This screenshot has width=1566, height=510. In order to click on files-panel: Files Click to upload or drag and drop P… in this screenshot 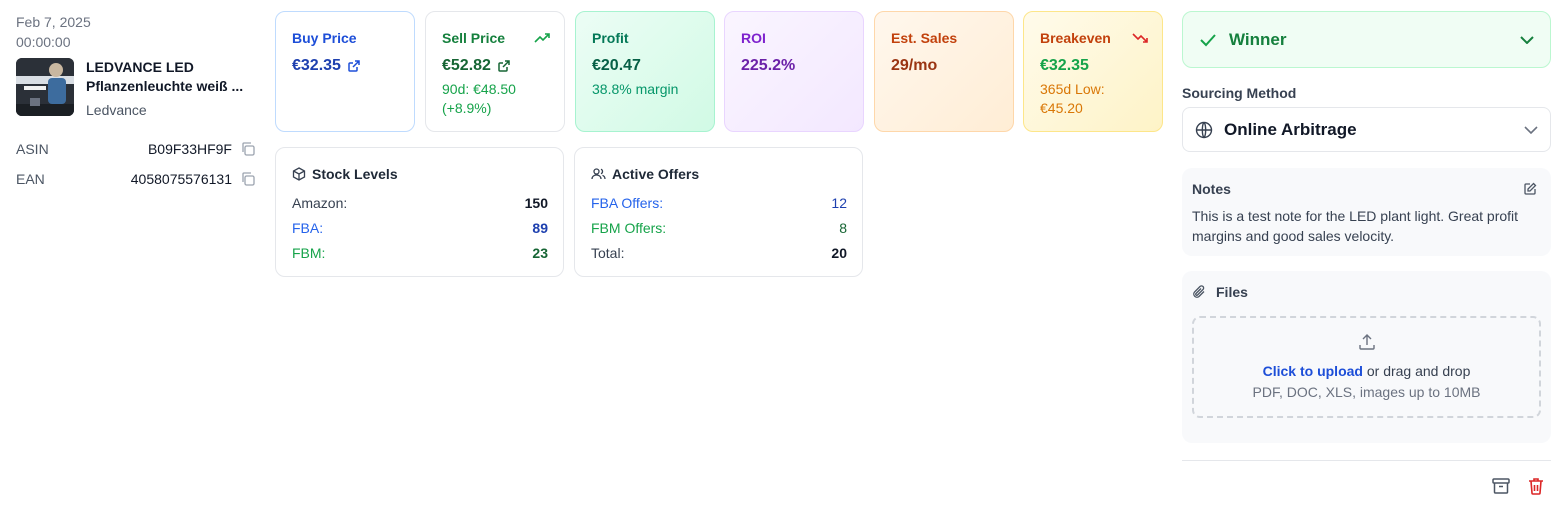, I will do `click(1366, 357)`.